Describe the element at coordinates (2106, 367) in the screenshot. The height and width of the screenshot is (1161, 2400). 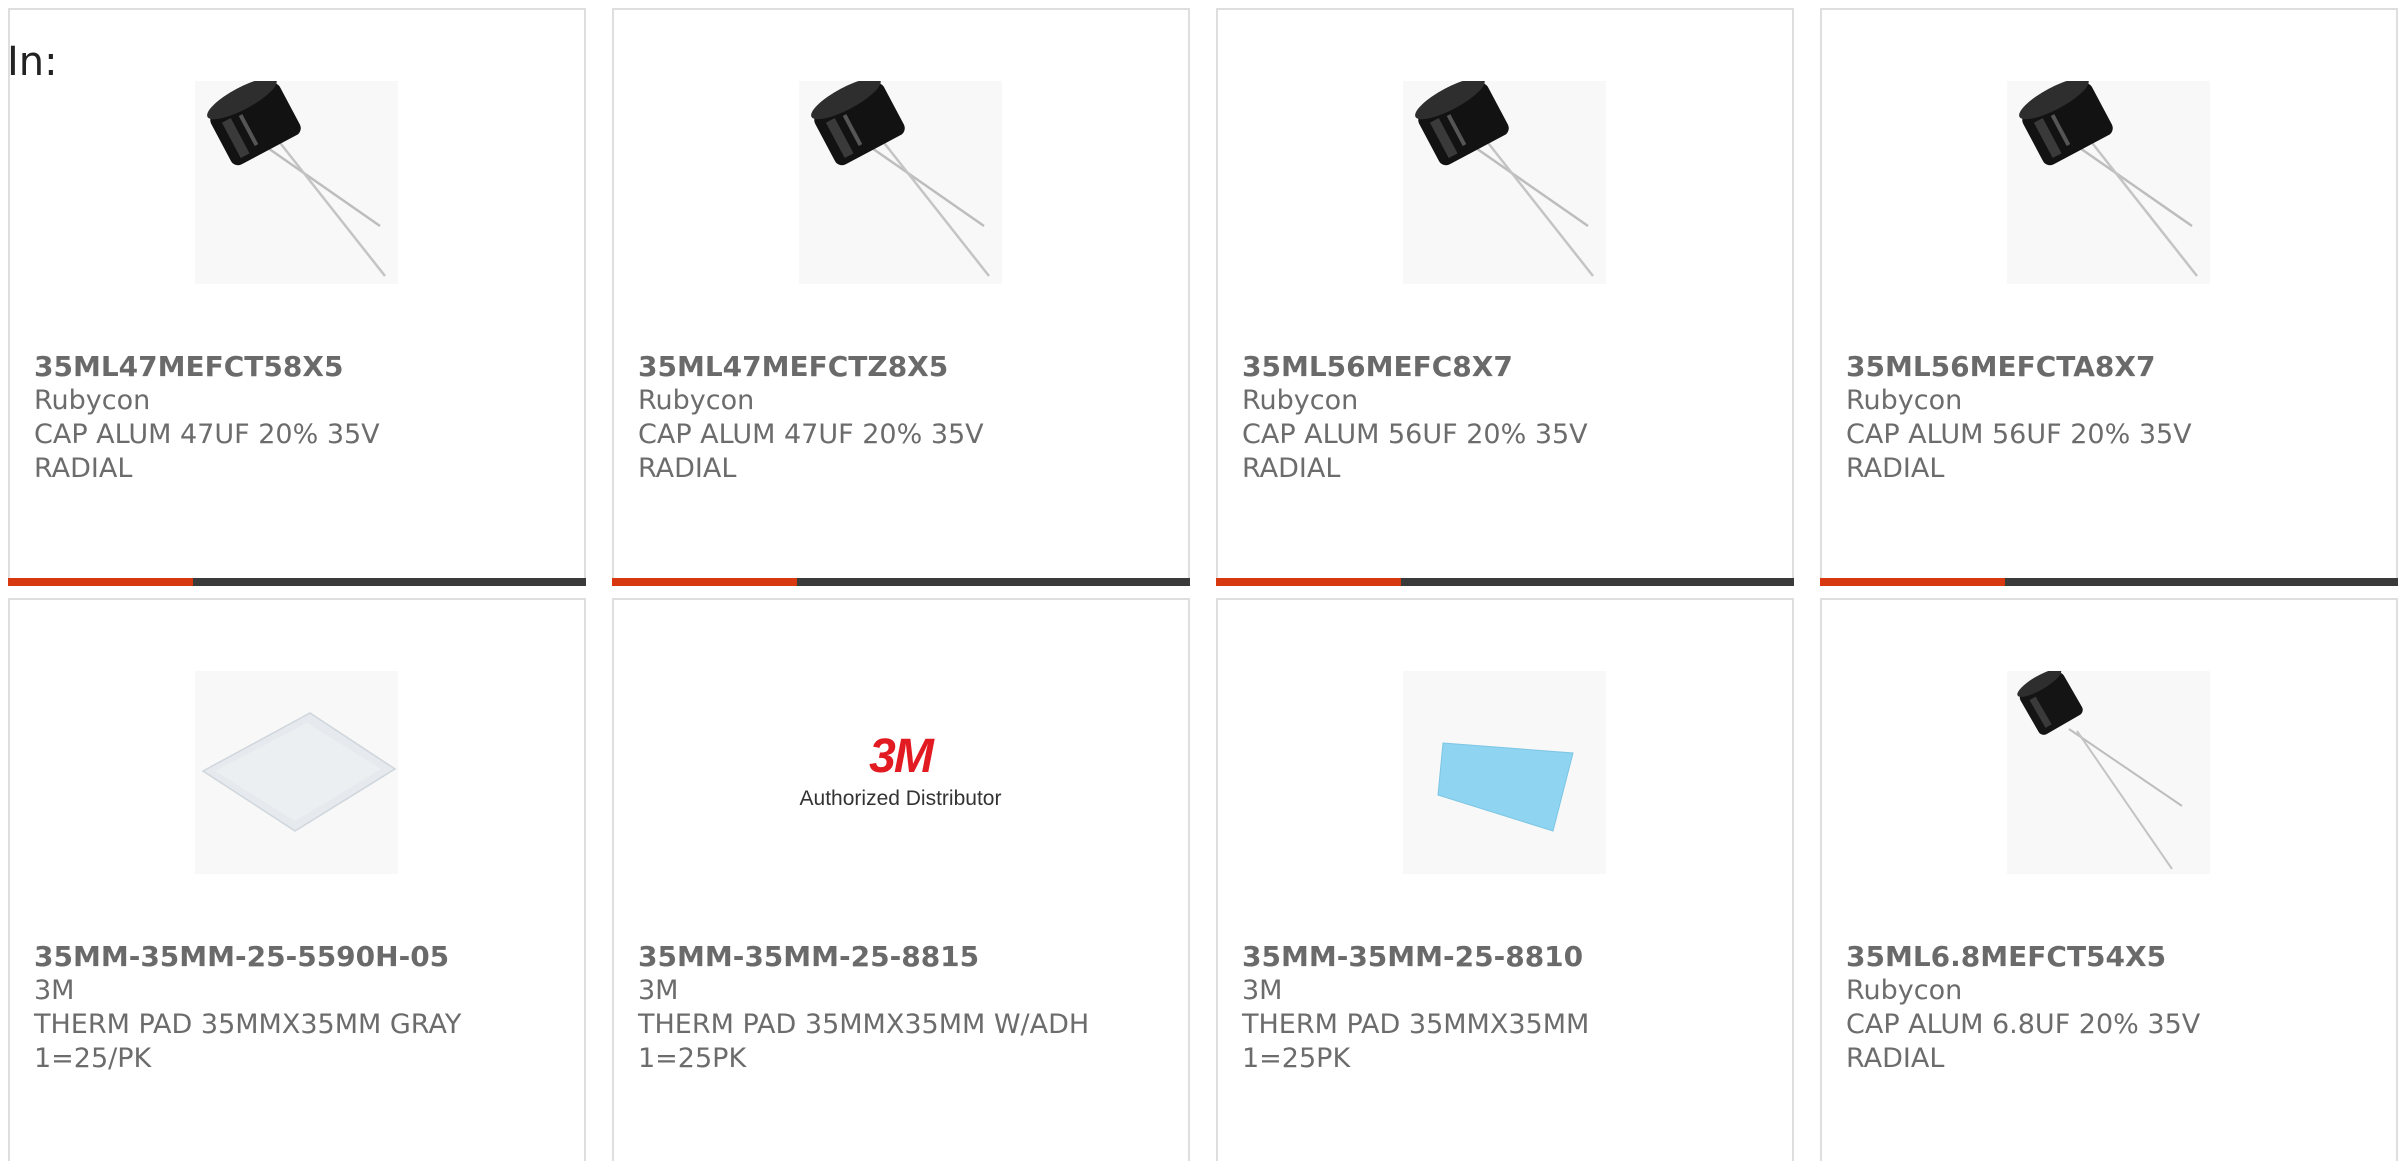
I see `part-number-link: 35ML56MEFCTA8X7` at that location.